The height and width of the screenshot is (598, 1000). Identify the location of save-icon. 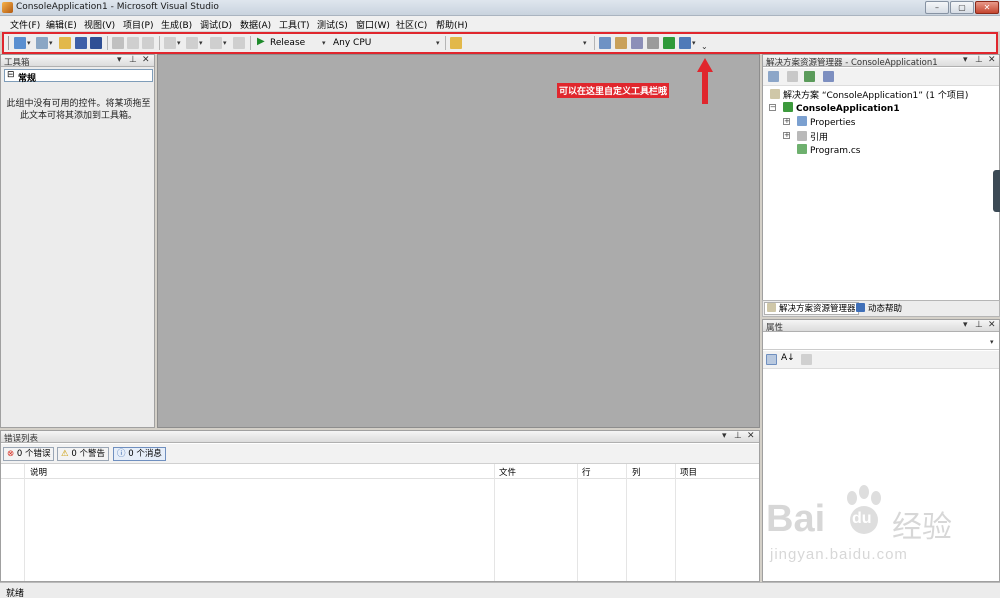
(81, 43).